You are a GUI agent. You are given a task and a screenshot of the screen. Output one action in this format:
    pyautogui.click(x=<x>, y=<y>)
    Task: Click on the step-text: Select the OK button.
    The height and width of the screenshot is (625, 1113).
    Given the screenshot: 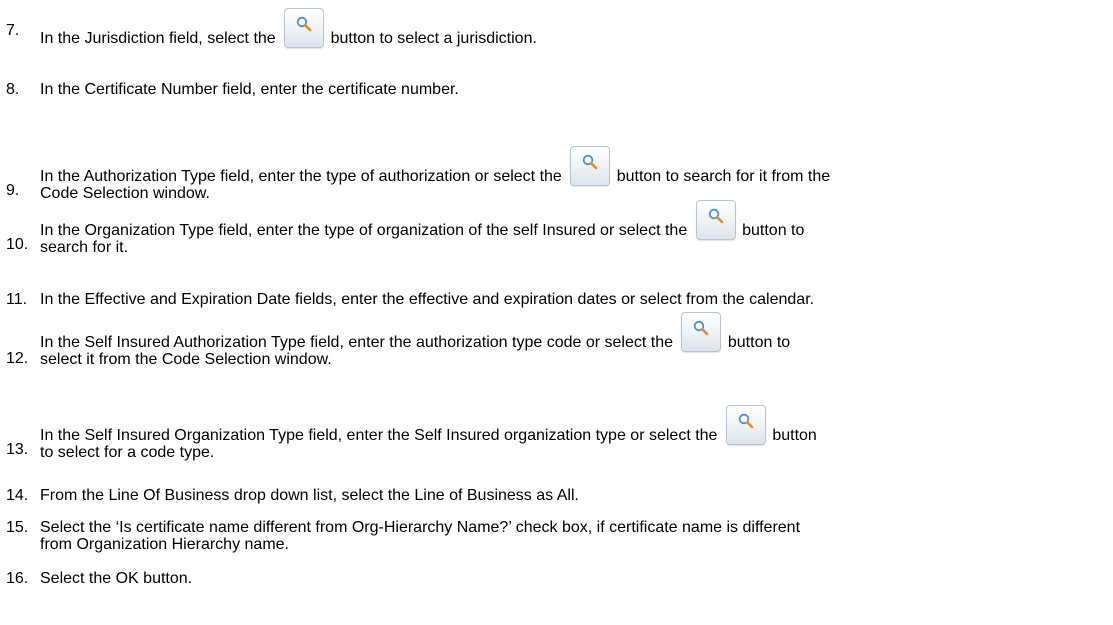 What is the action you would take?
    pyautogui.click(x=116, y=578)
    